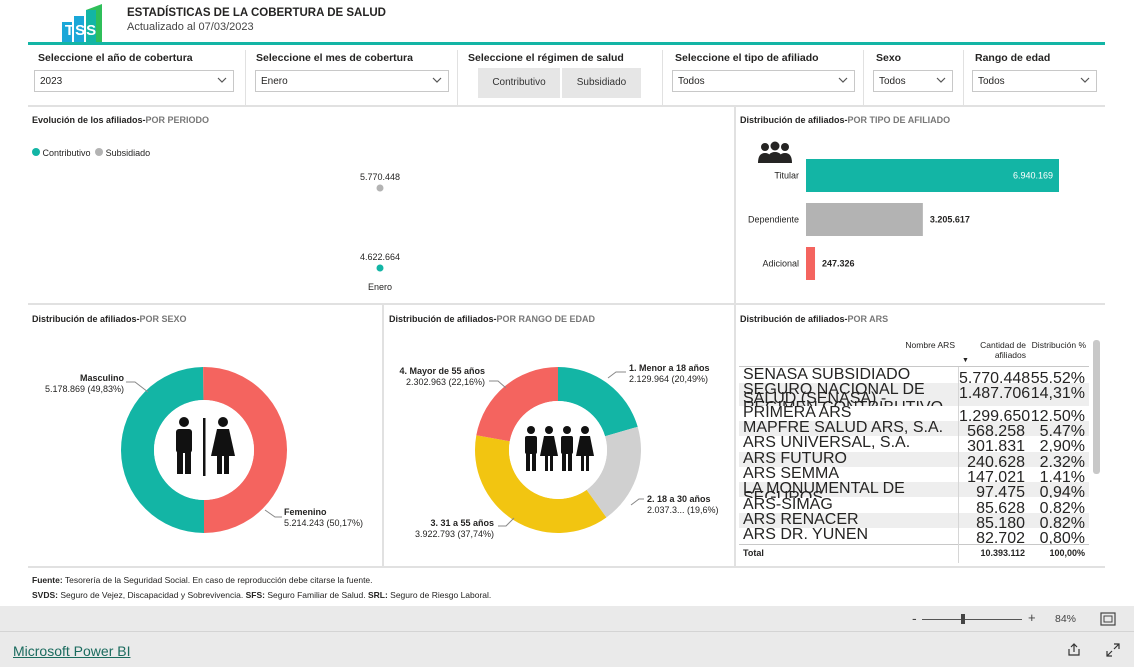  Describe the element at coordinates (1013, 58) in the screenshot. I see `age-range-slicer-label: Rango de edad` at that location.